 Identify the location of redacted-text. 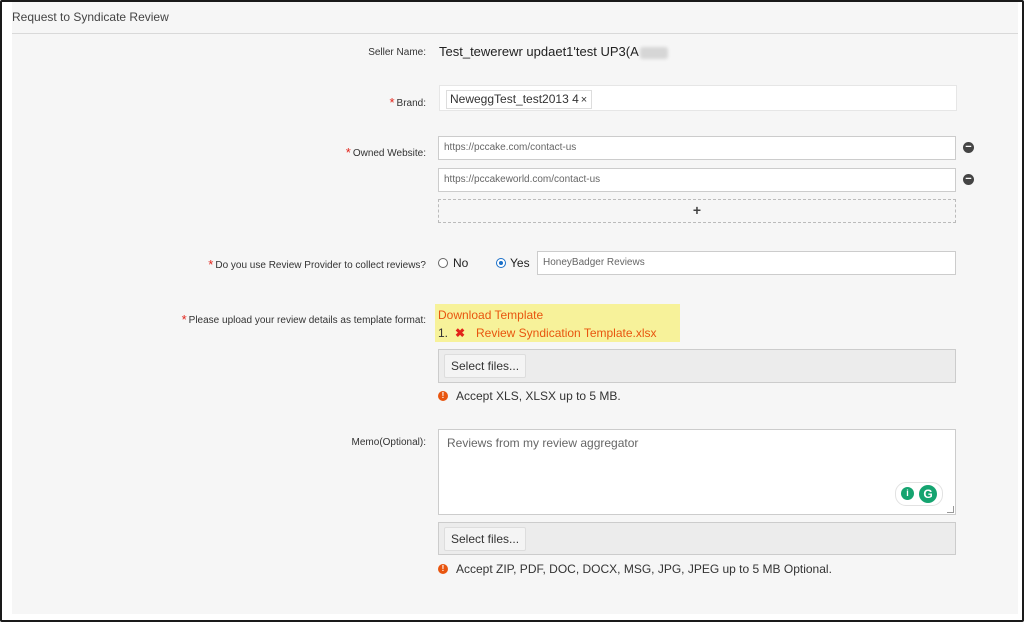
(653, 52).